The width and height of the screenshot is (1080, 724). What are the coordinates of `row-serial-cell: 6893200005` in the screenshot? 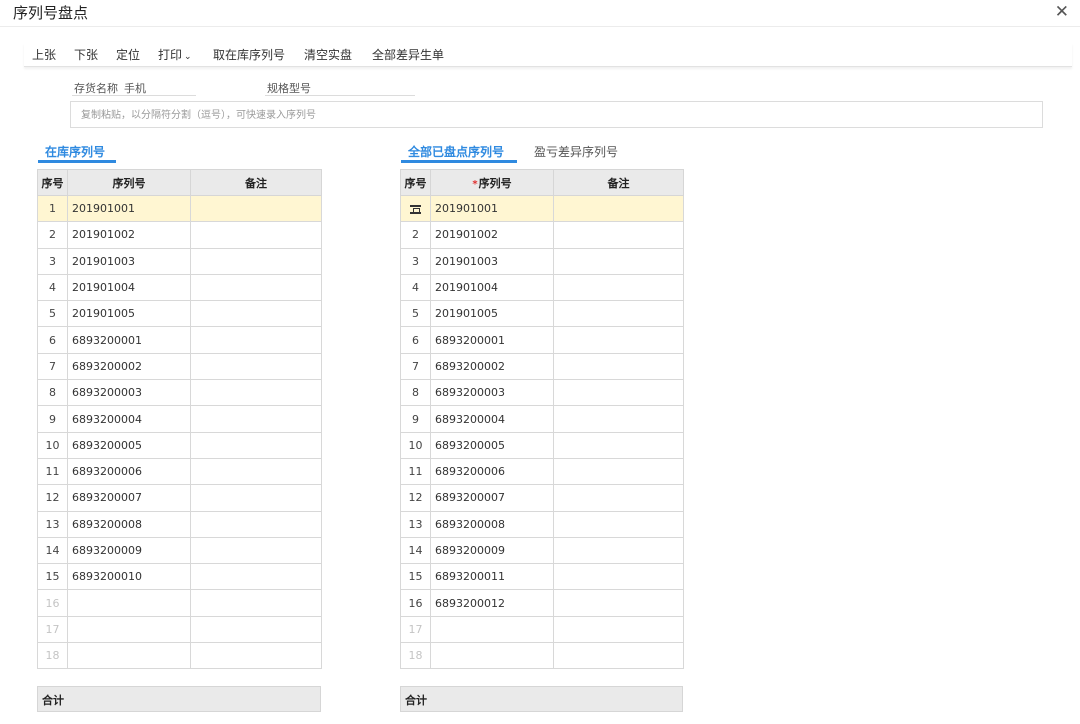 It's located at (129, 445).